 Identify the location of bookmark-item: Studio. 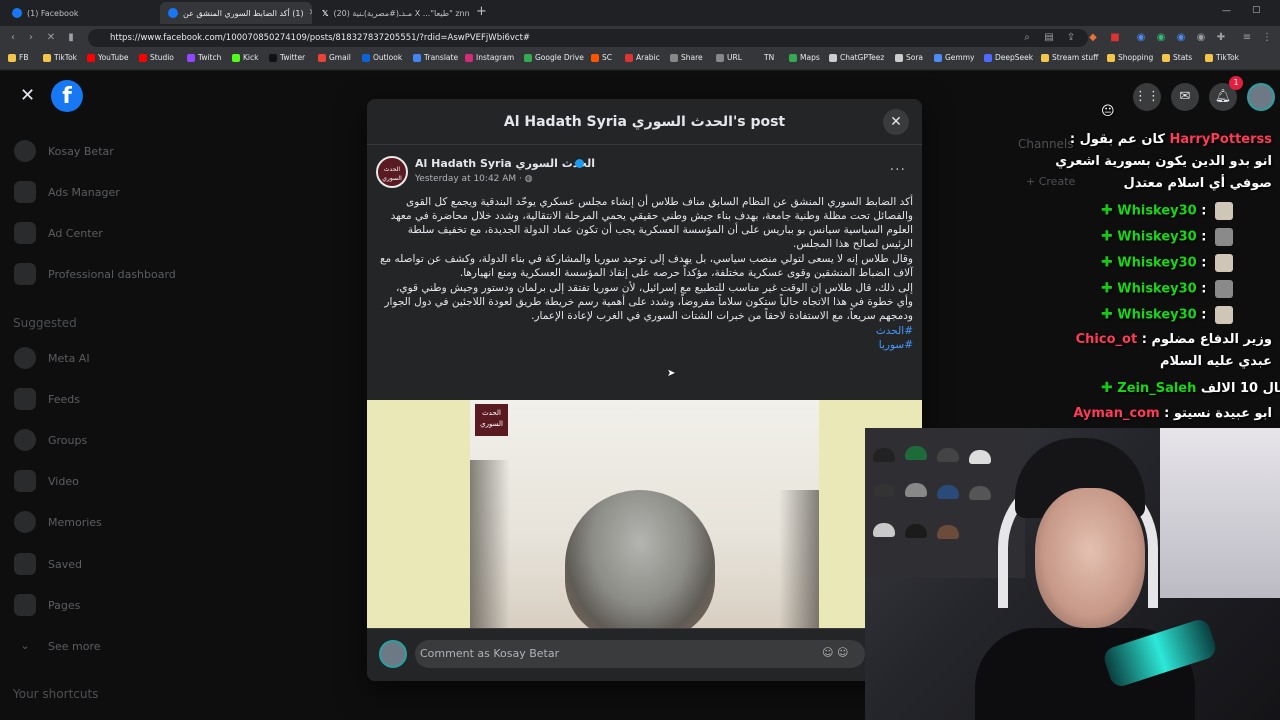
(156, 57).